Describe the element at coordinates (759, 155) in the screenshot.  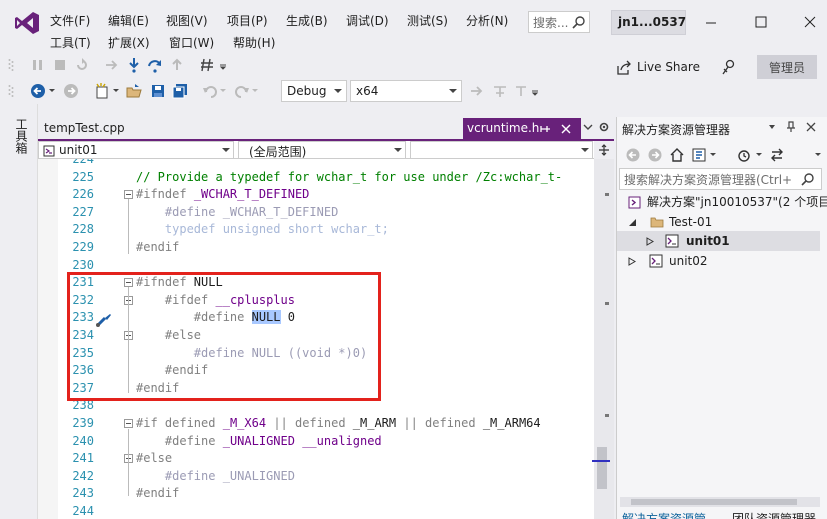
I see `filter-dropdown-icon` at that location.